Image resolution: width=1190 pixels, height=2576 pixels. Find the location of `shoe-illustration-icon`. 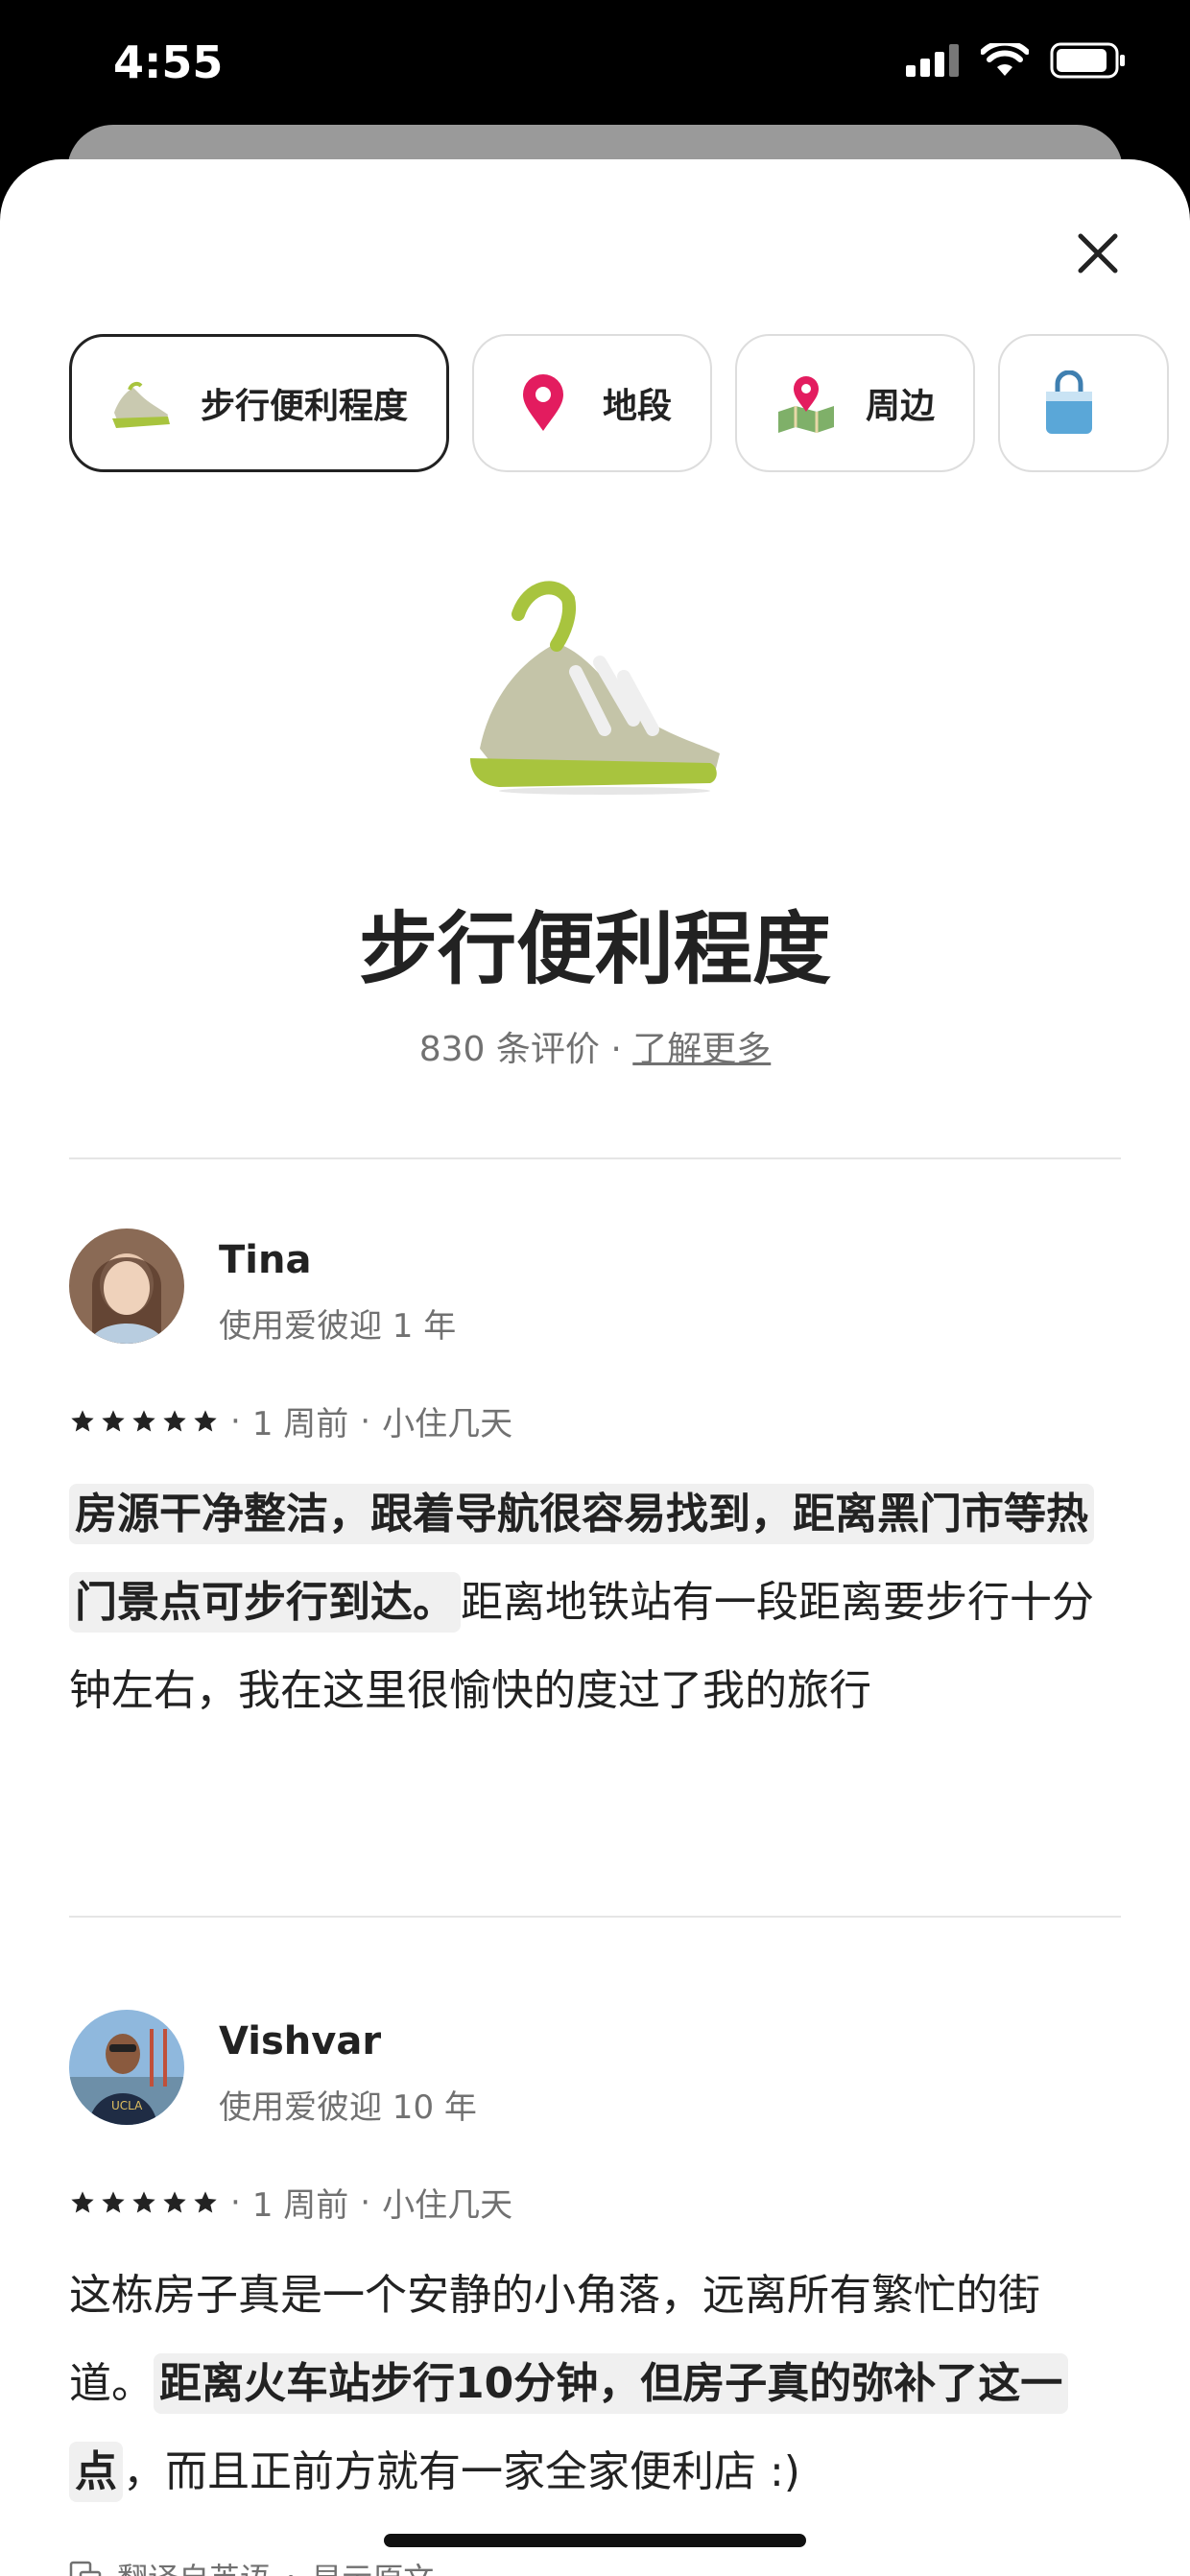

shoe-illustration-icon is located at coordinates (595, 688).